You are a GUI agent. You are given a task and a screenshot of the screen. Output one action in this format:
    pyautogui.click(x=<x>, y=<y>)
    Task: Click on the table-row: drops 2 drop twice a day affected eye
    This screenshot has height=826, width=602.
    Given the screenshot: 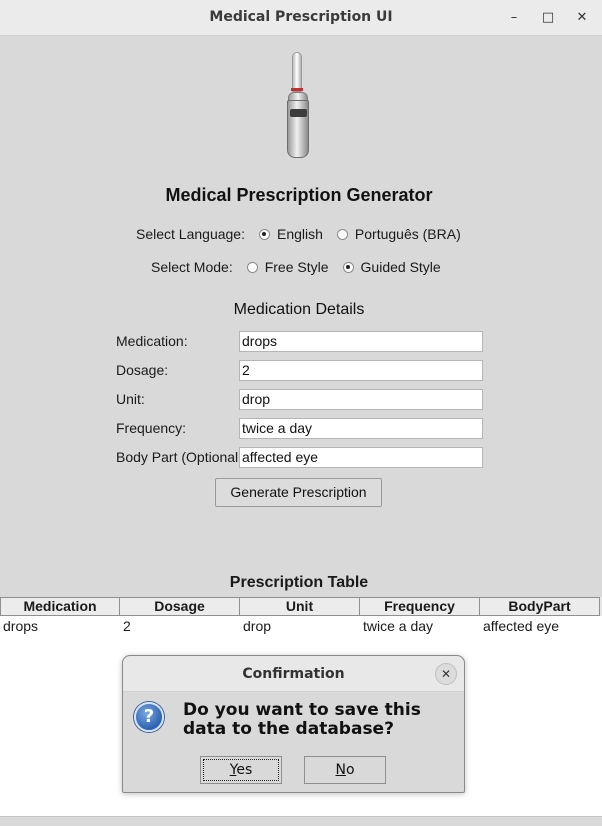 What is the action you would take?
    pyautogui.click(x=301, y=626)
    